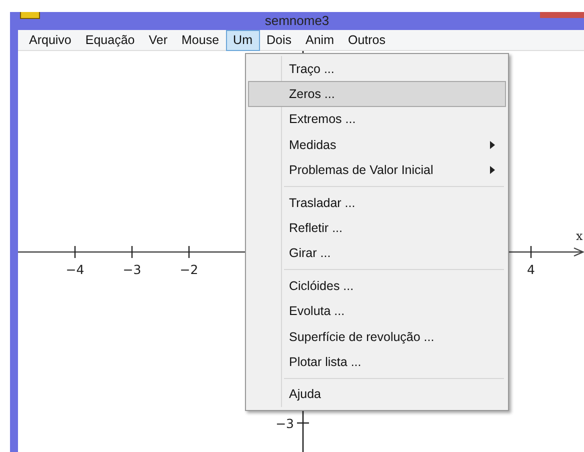  Describe the element at coordinates (377, 170) in the screenshot. I see `menu-item: Problemas de Valor Inicial` at that location.